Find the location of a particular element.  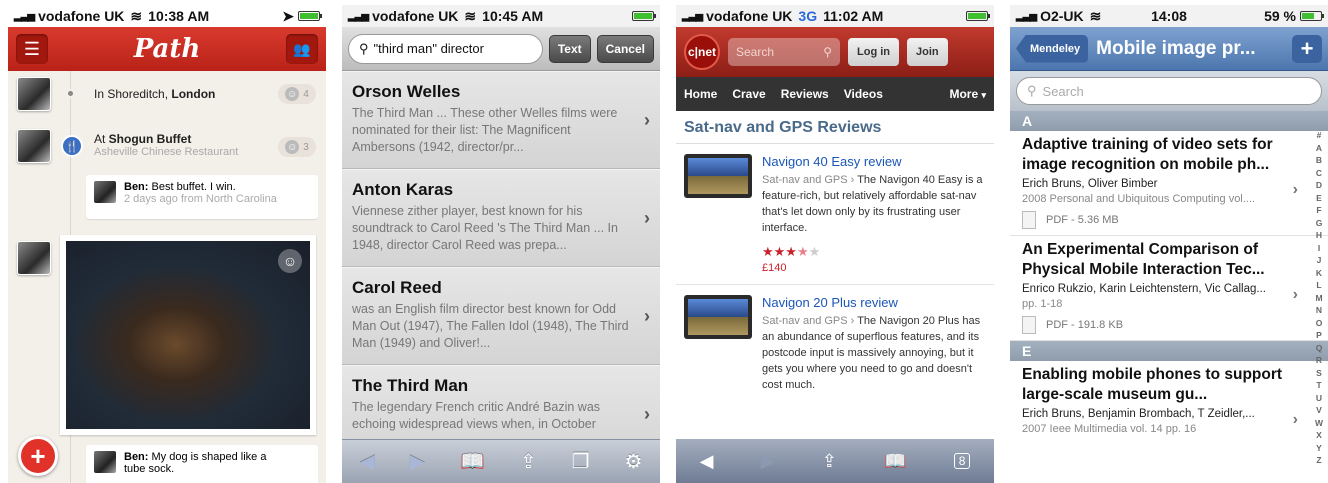

browser-toolbar: ◀ ▶ ⇪ 📖 8 is located at coordinates (835, 461).